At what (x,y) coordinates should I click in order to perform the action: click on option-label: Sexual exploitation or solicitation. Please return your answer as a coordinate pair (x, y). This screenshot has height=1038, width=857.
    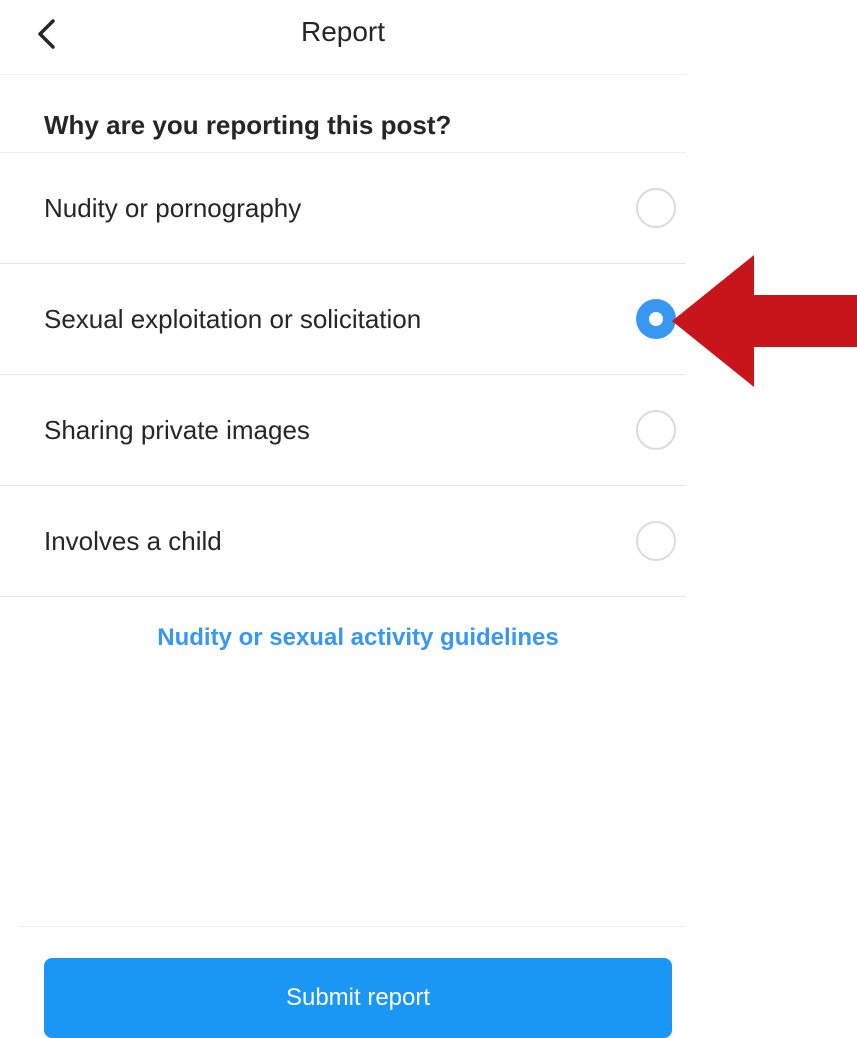
    Looking at the image, I should click on (233, 318).